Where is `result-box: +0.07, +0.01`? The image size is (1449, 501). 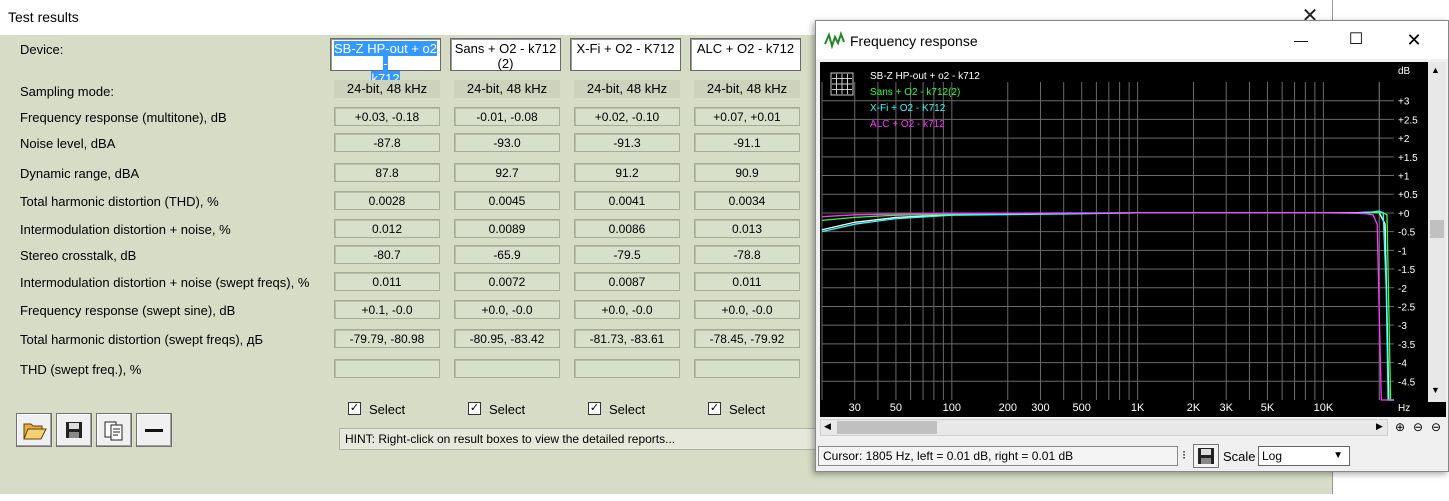
result-box: +0.07, +0.01 is located at coordinates (747, 116).